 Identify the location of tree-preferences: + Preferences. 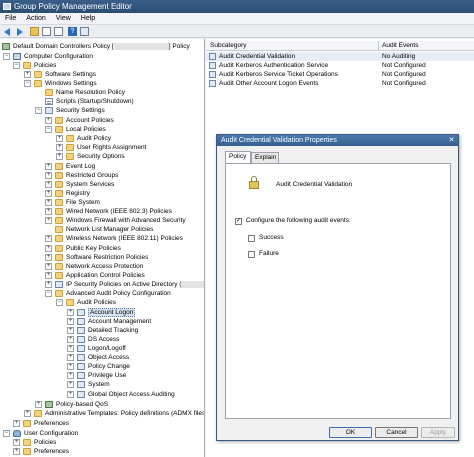
(108, 423).